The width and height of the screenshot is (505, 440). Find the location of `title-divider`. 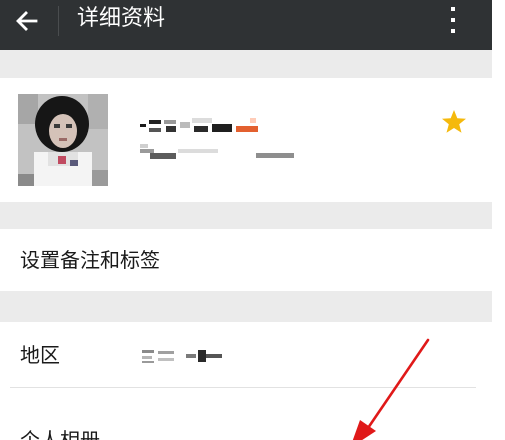

title-divider is located at coordinates (58, 21).